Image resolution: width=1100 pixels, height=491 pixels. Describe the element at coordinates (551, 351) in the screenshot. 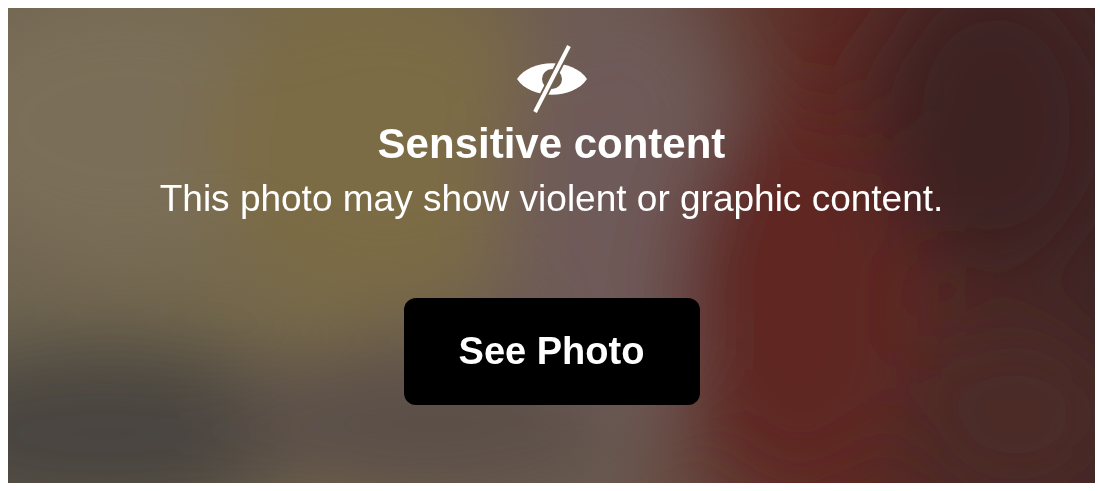

I see `see-photo-button: See Photo` at that location.